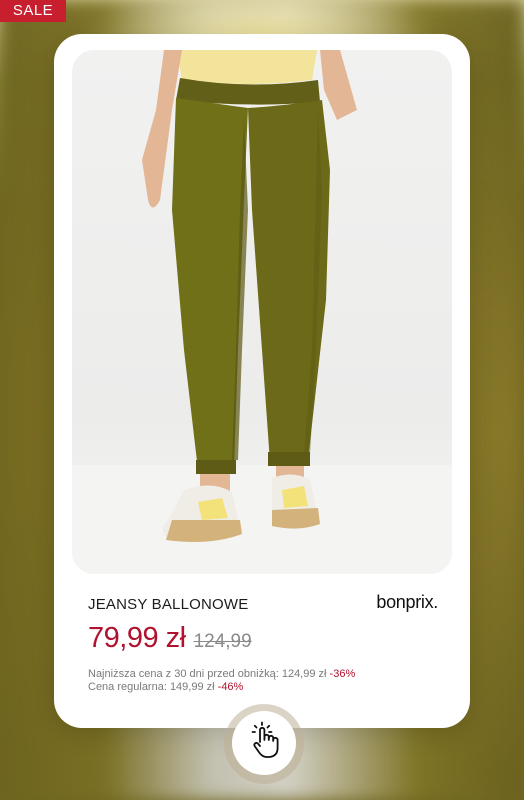  What do you see at coordinates (33, 11) in the screenshot?
I see `sale-badge: SALE` at bounding box center [33, 11].